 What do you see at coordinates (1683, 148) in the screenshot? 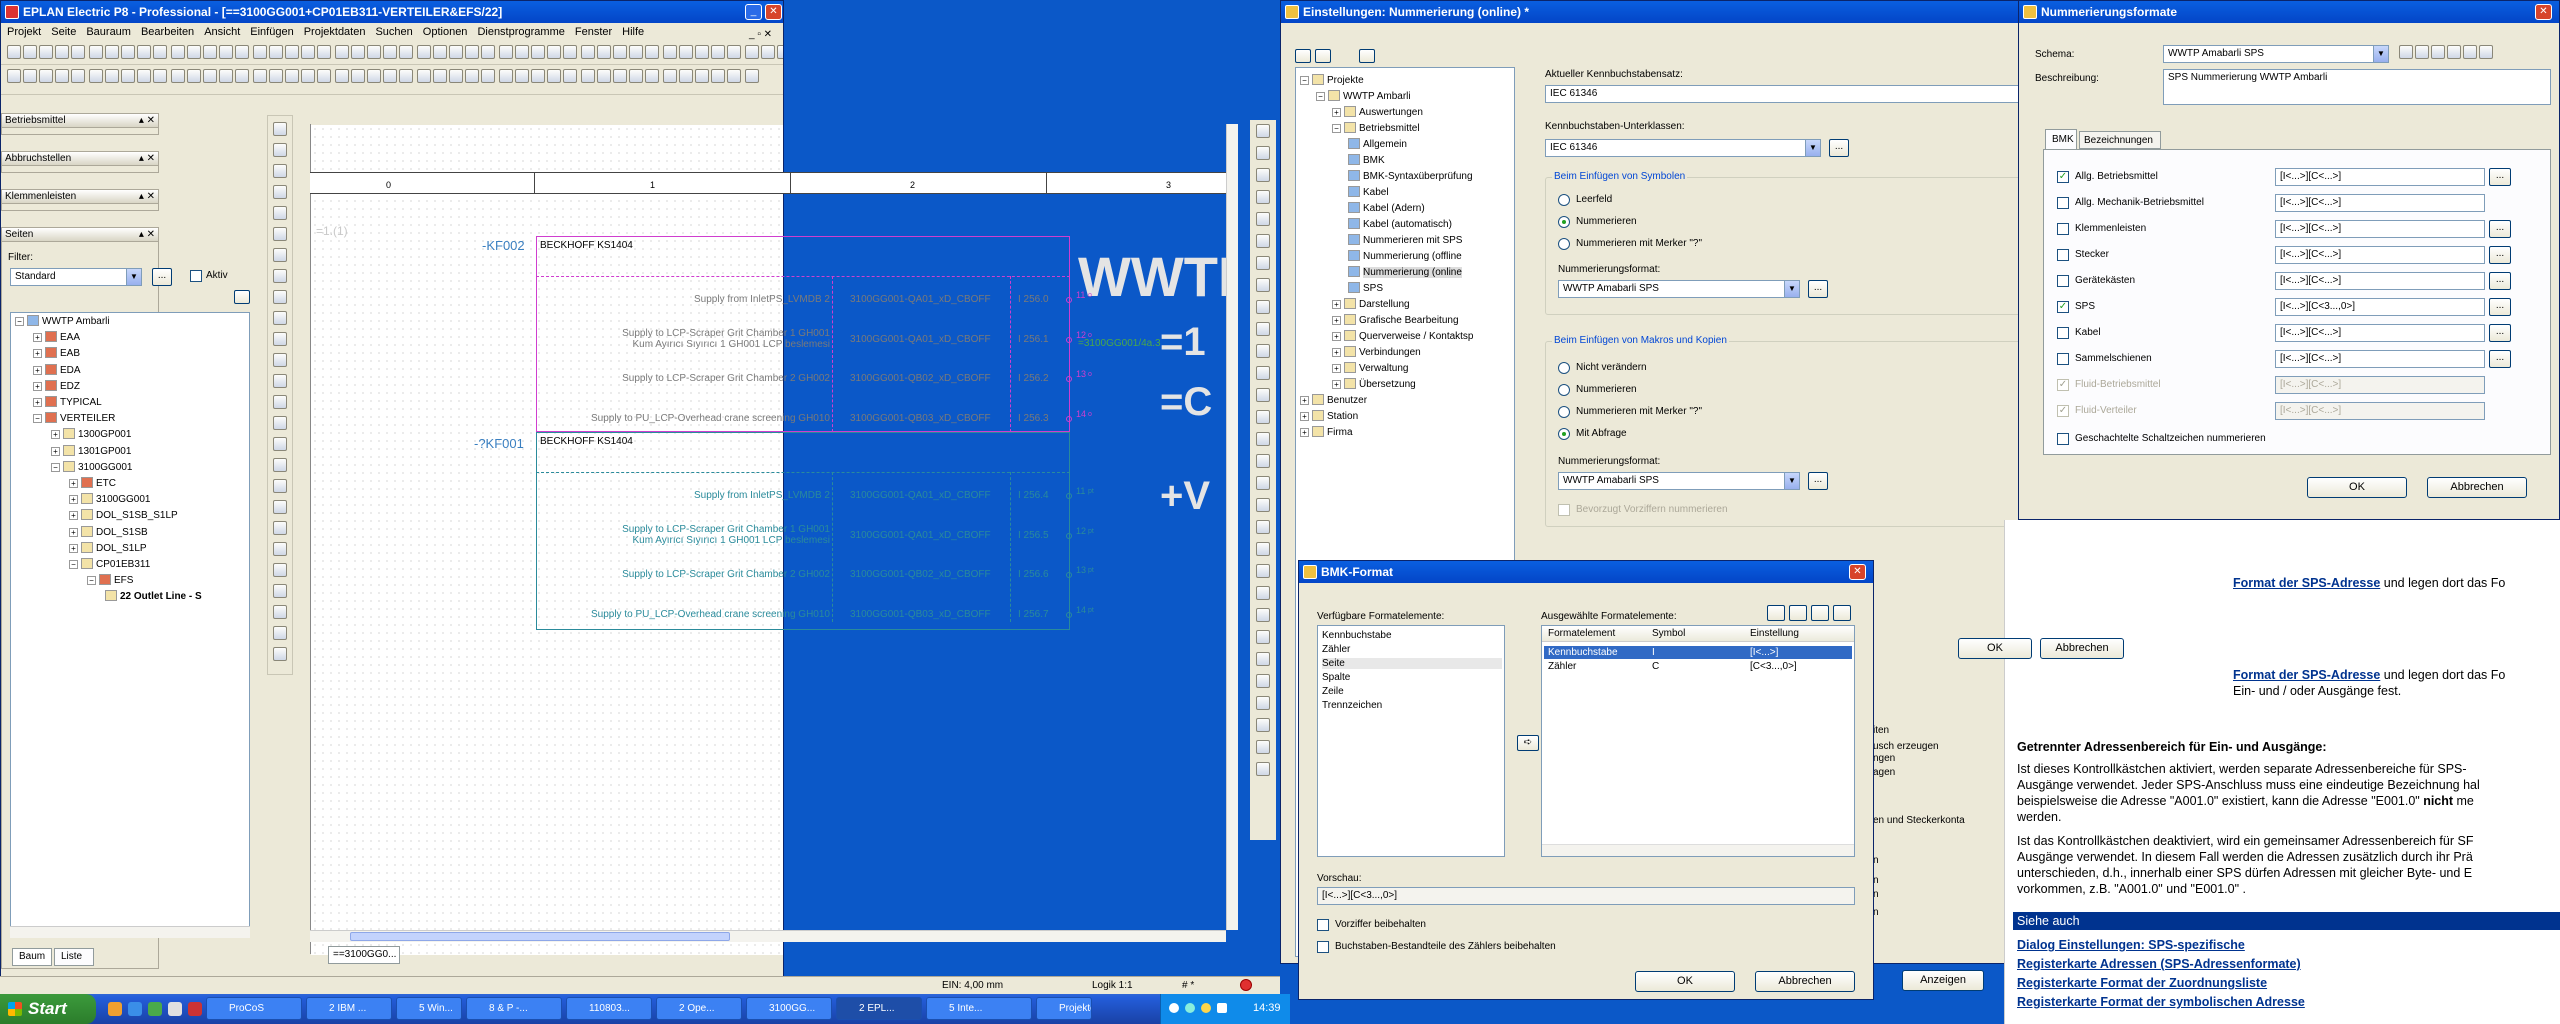
I see `kbu-select: IEC 61346 ▼` at bounding box center [1683, 148].